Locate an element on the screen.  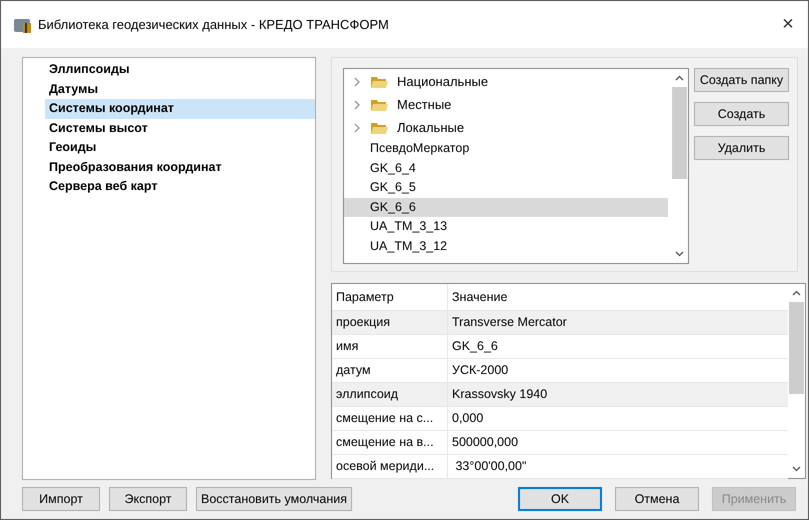
tree-item: UA_TM_3_13 is located at coordinates (506, 226).